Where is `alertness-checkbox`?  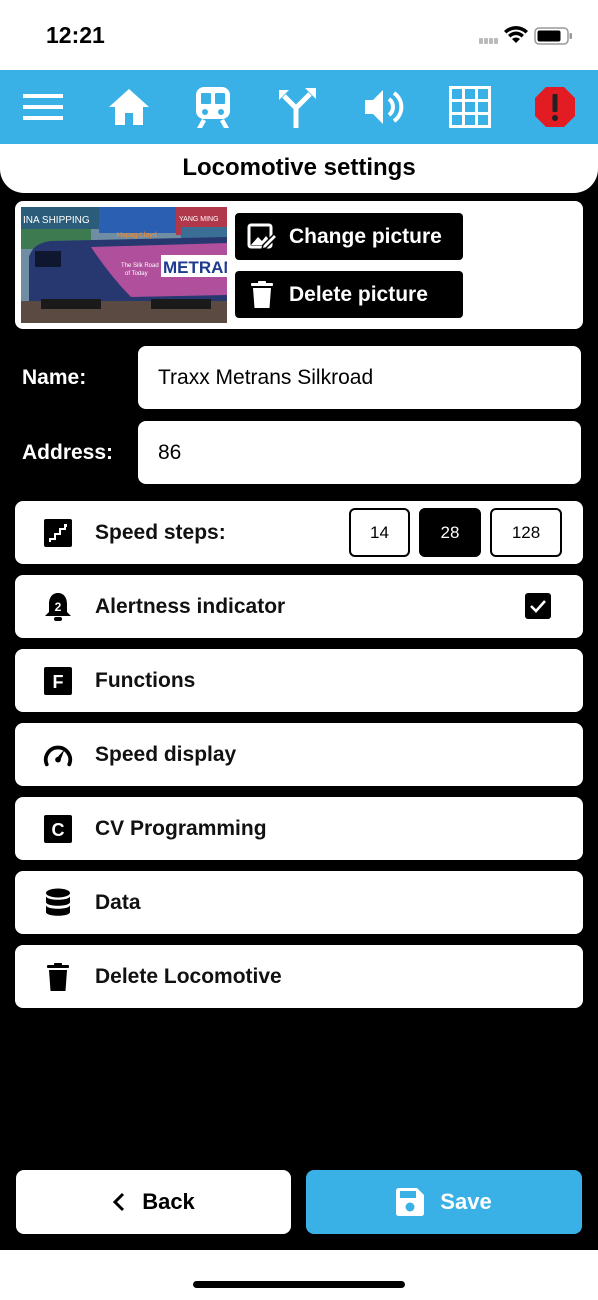
alertness-checkbox is located at coordinates (538, 606).